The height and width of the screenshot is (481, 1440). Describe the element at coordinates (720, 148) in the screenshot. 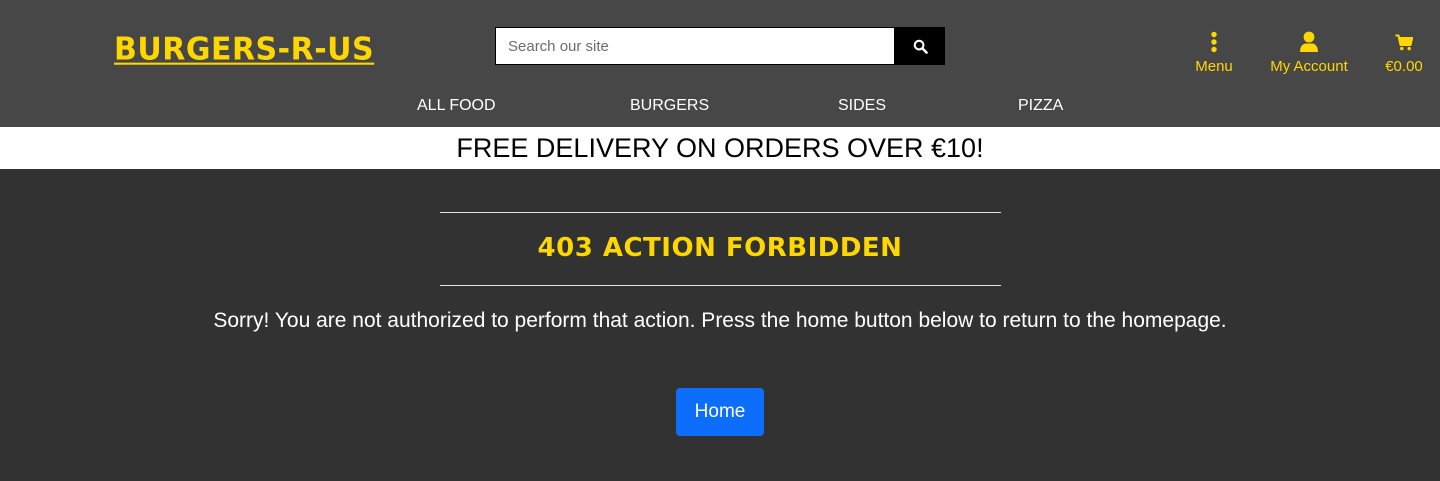

I see `delivery-banner: FREE DELIVERY ON ORDERS OVER €10!` at that location.